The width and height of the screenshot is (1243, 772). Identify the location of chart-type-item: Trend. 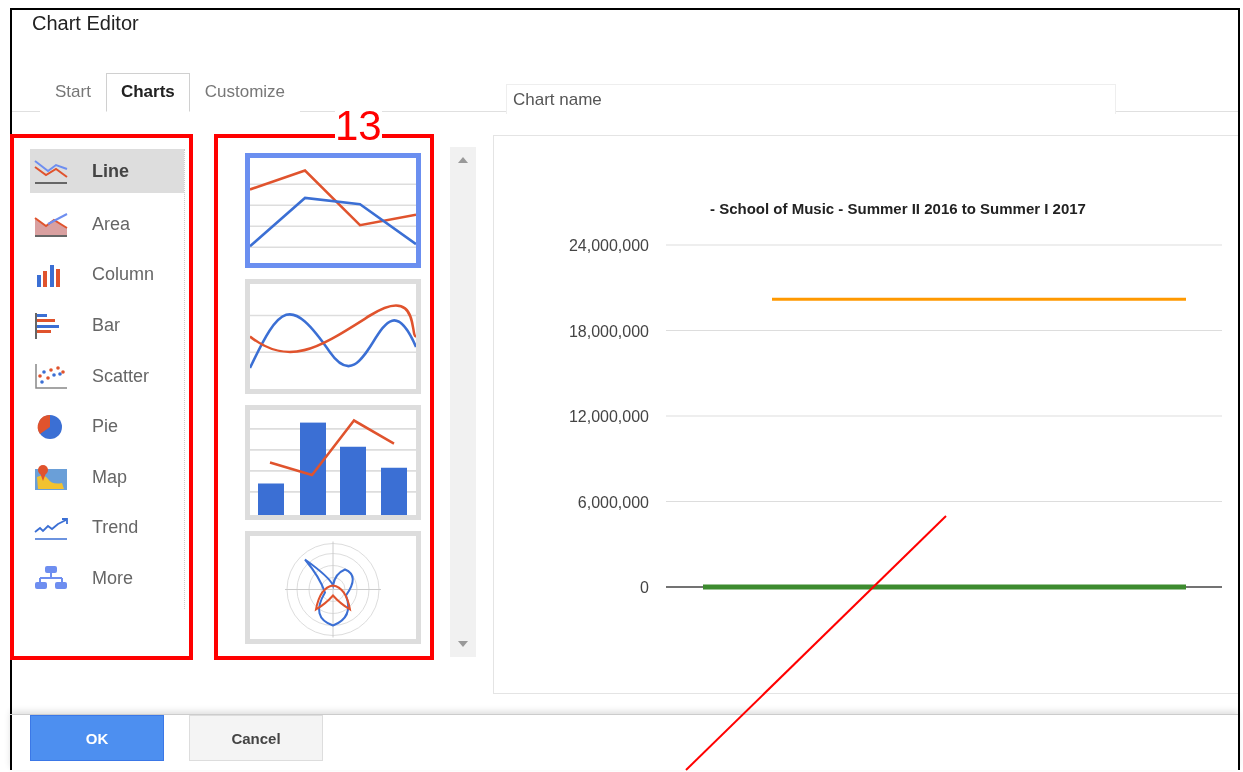
(107, 528).